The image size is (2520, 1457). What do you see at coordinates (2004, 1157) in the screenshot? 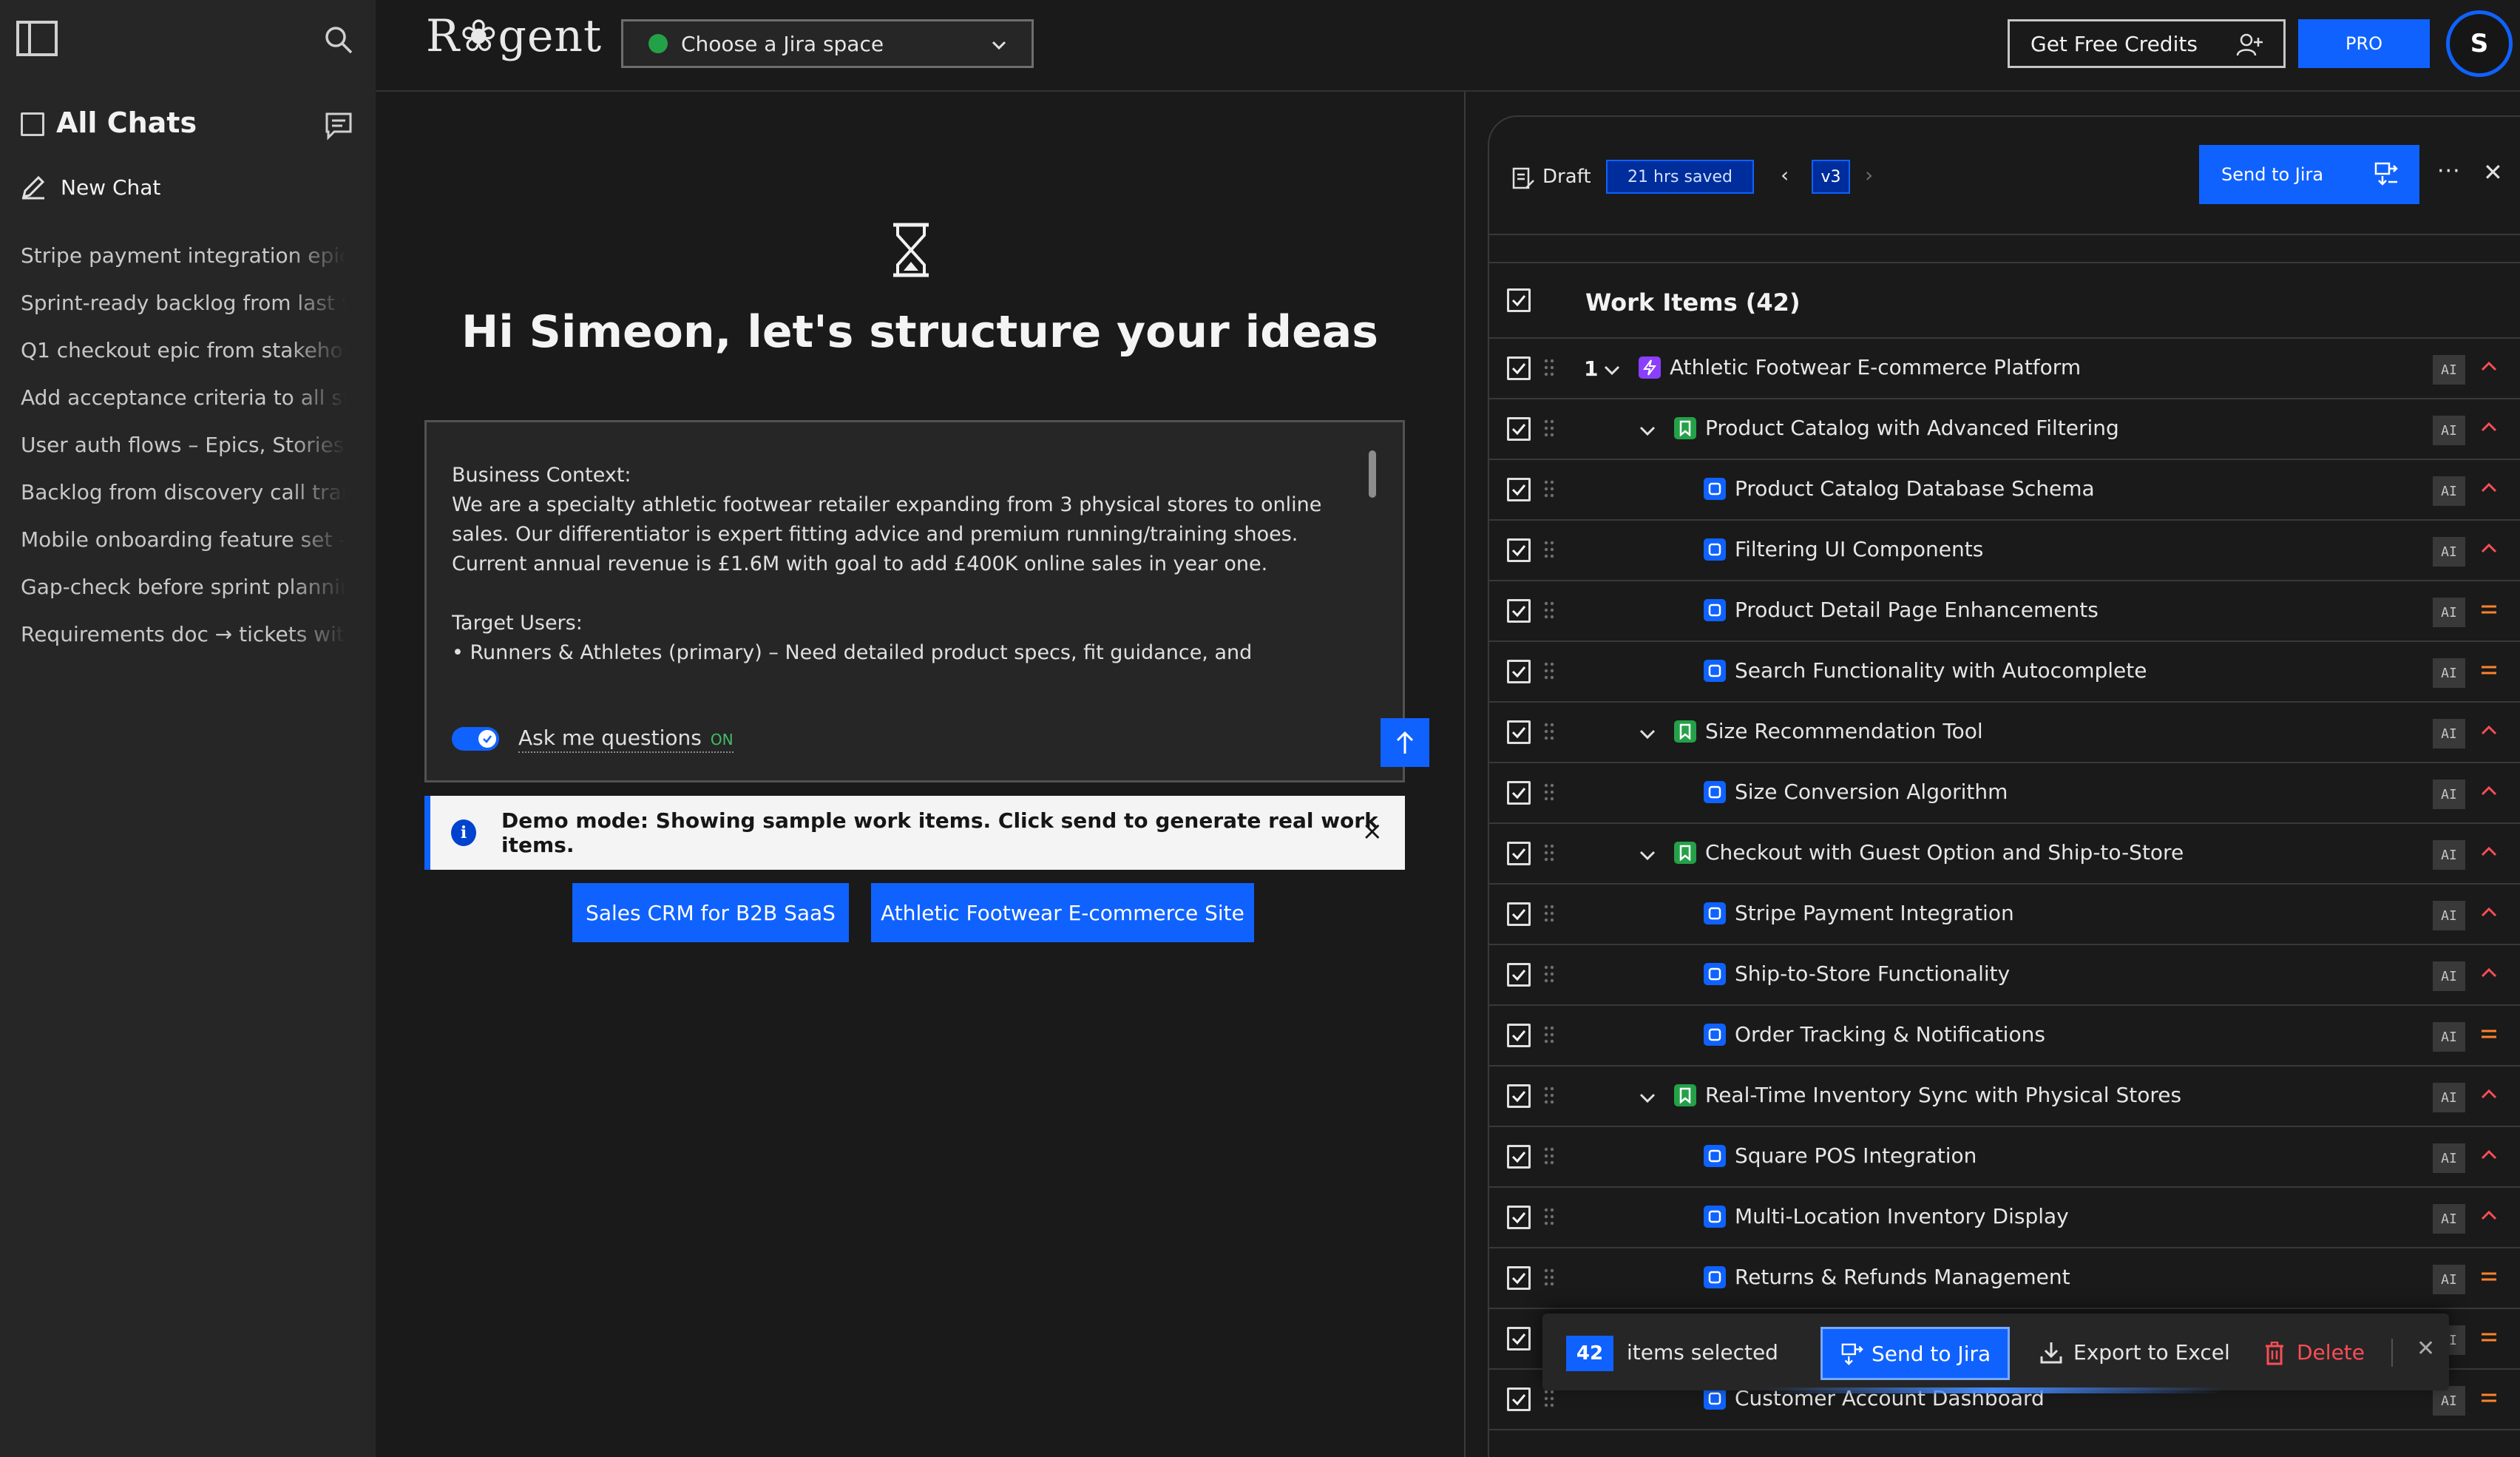
I see `work-item-row: Square POS Integration AI` at bounding box center [2004, 1157].